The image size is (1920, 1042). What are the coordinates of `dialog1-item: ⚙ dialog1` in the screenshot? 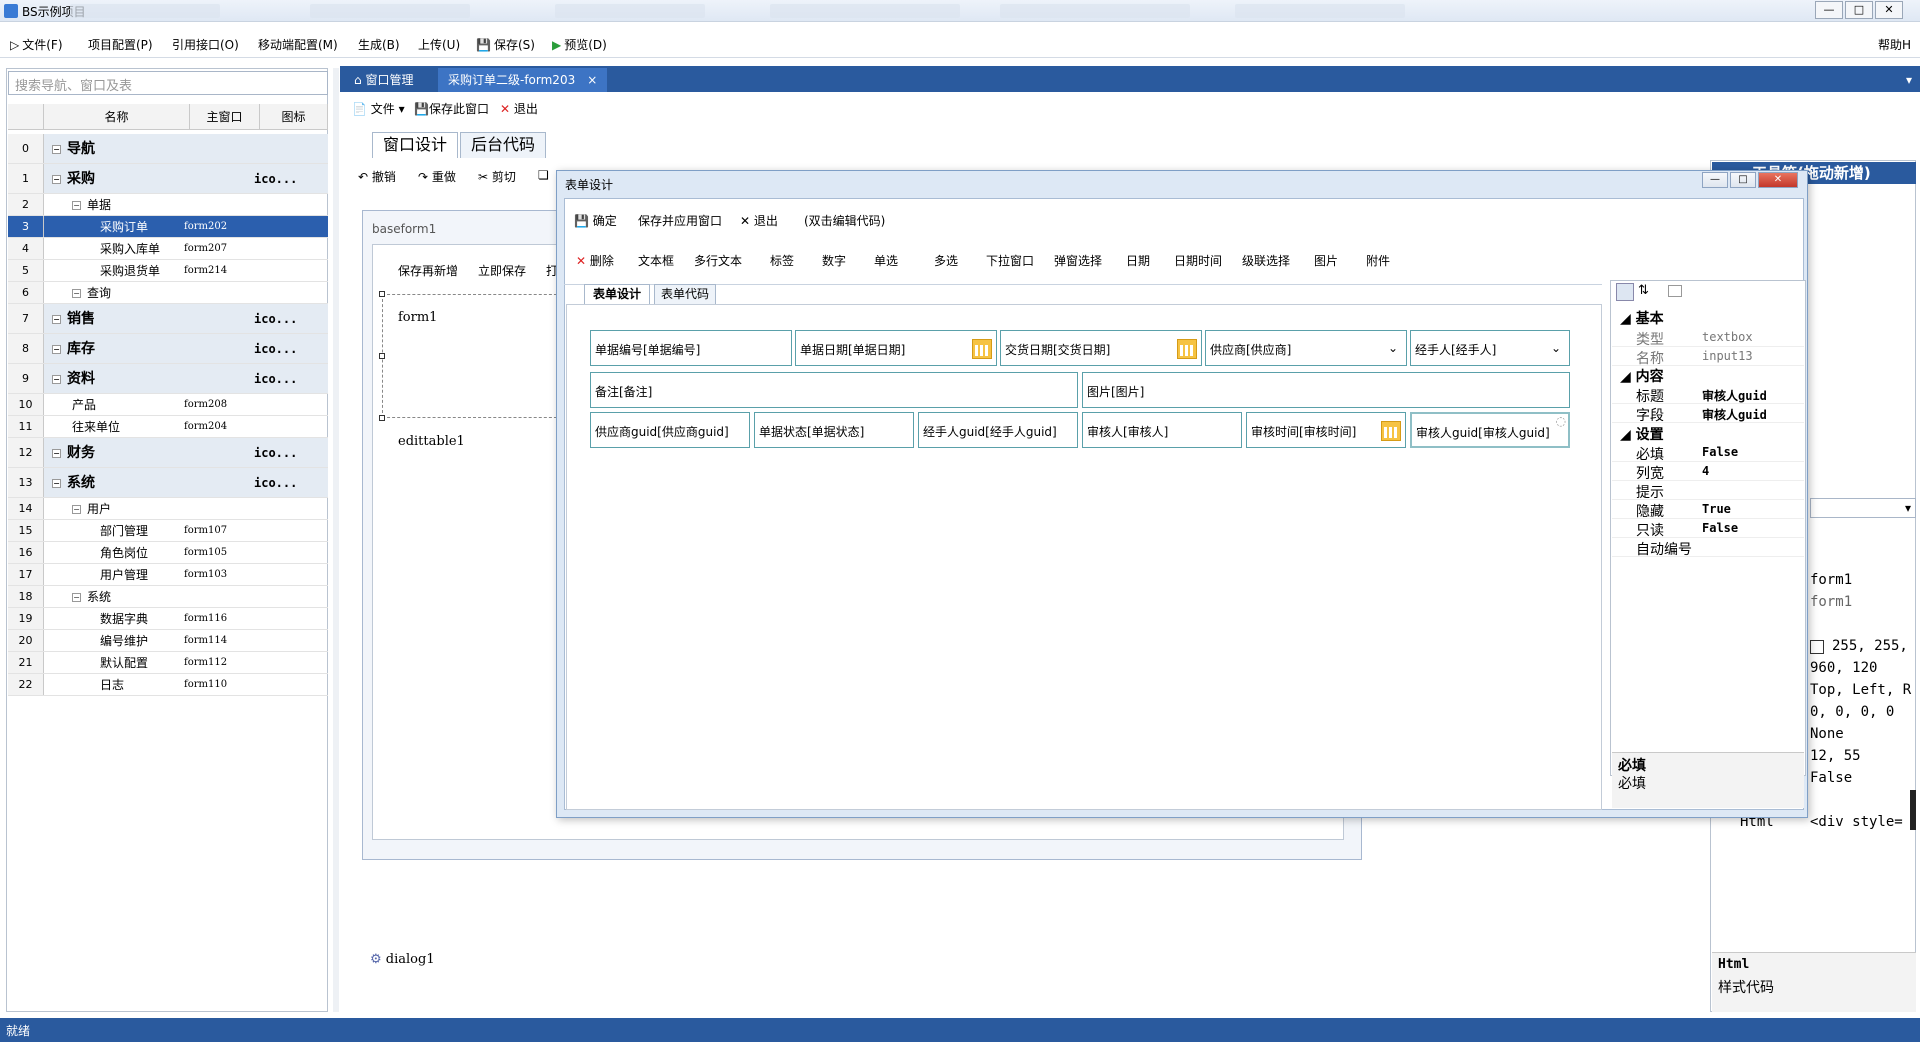 It's located at (402, 959).